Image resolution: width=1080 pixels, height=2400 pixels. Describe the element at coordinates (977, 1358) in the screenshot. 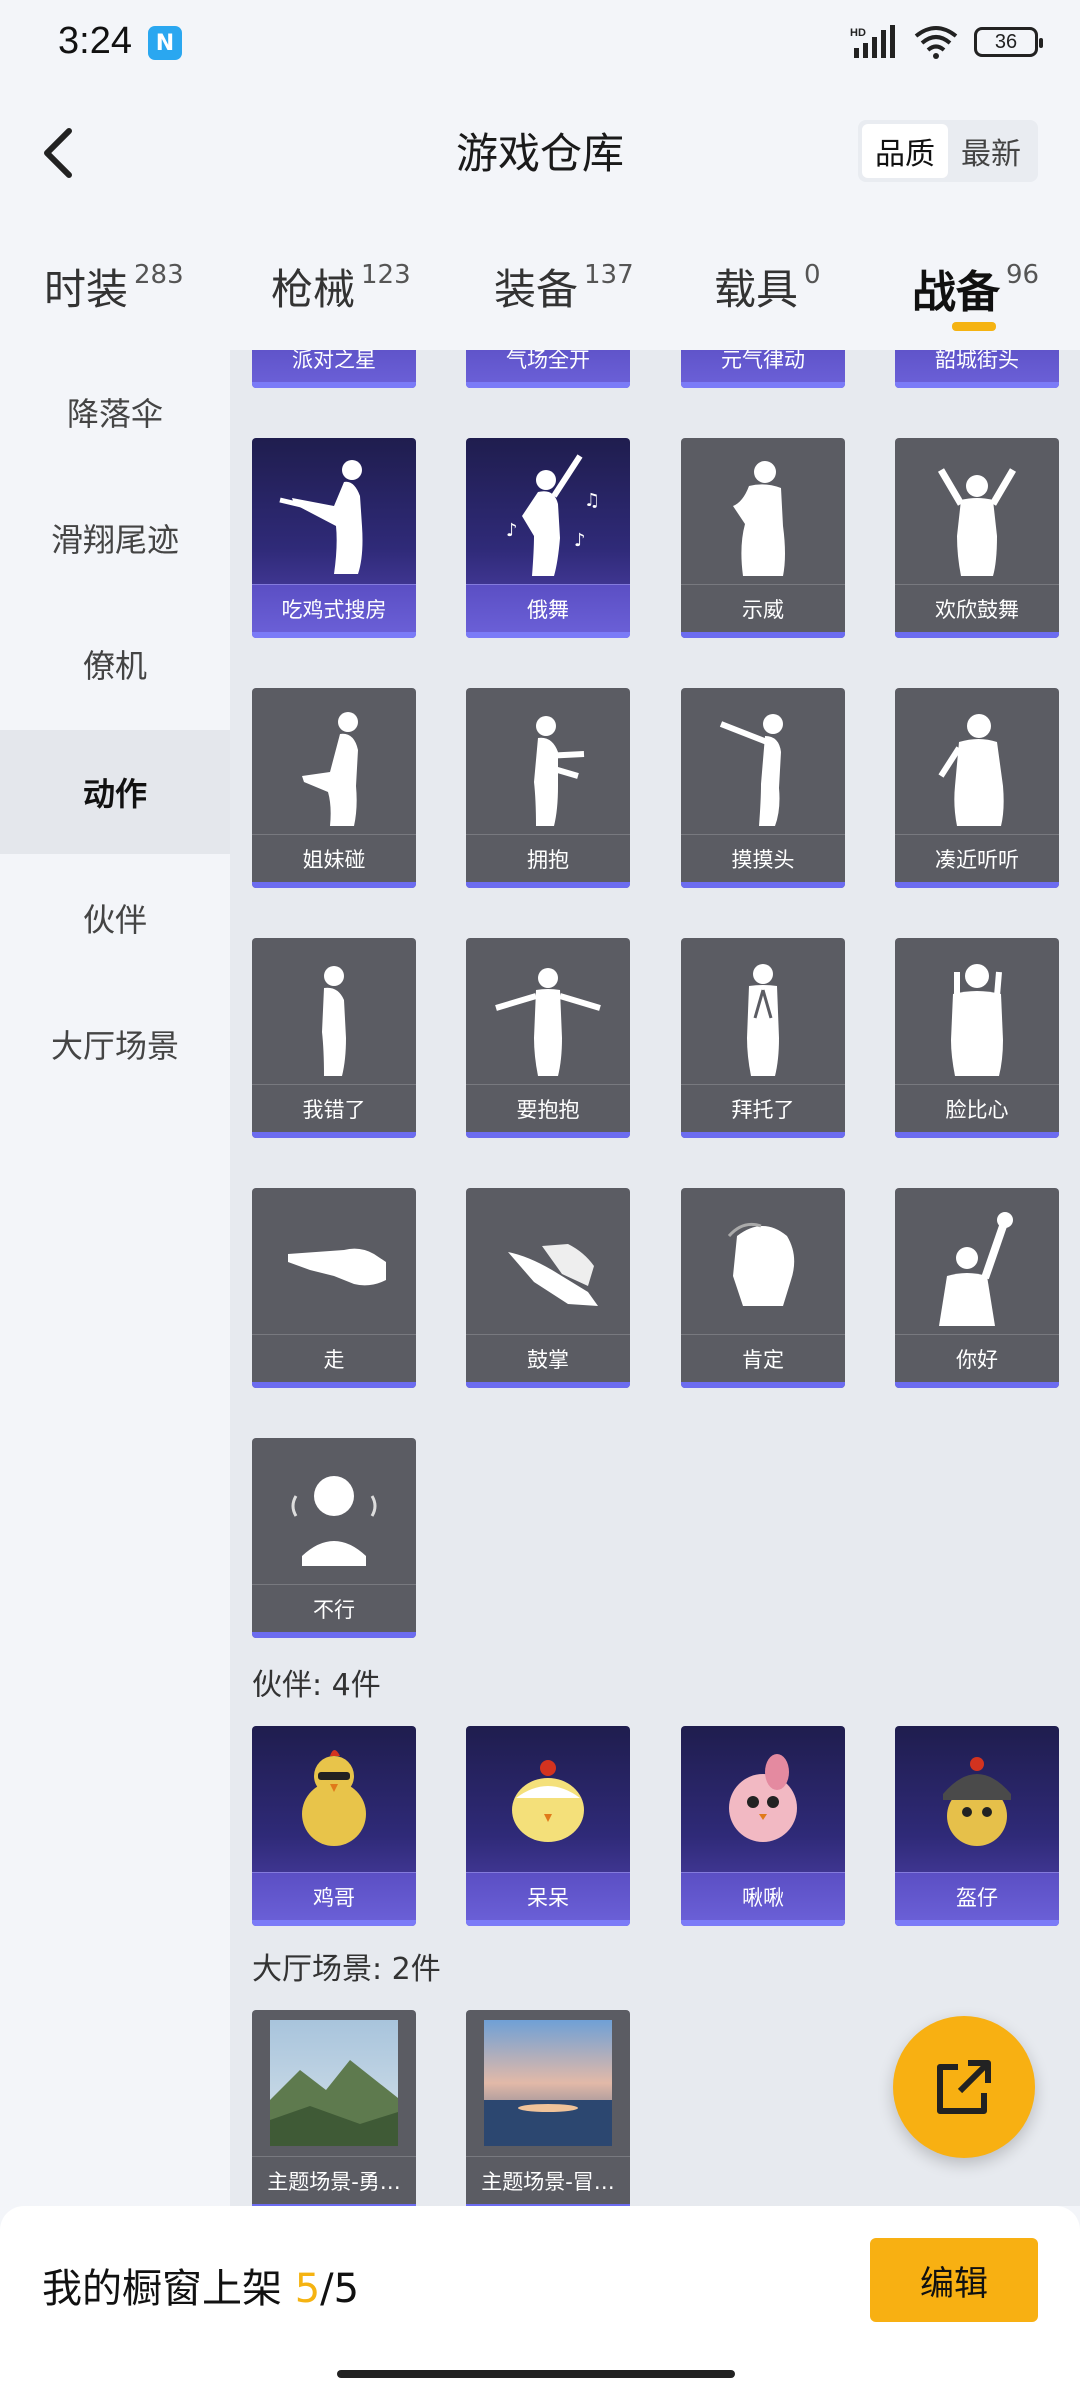

I see `item-label: 你好` at that location.